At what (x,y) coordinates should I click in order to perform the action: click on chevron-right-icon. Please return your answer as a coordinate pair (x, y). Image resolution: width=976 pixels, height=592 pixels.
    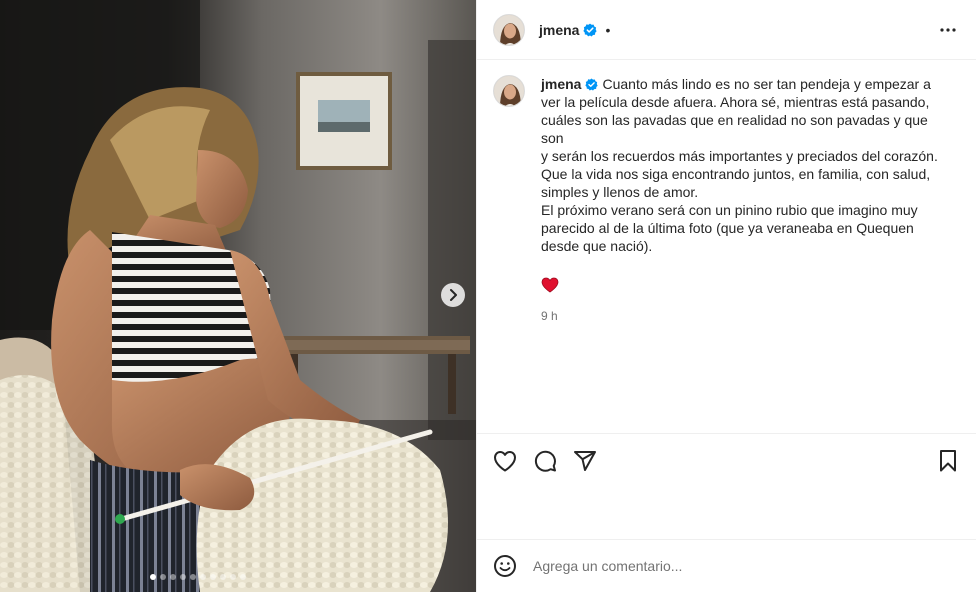
    Looking at the image, I should click on (453, 295).